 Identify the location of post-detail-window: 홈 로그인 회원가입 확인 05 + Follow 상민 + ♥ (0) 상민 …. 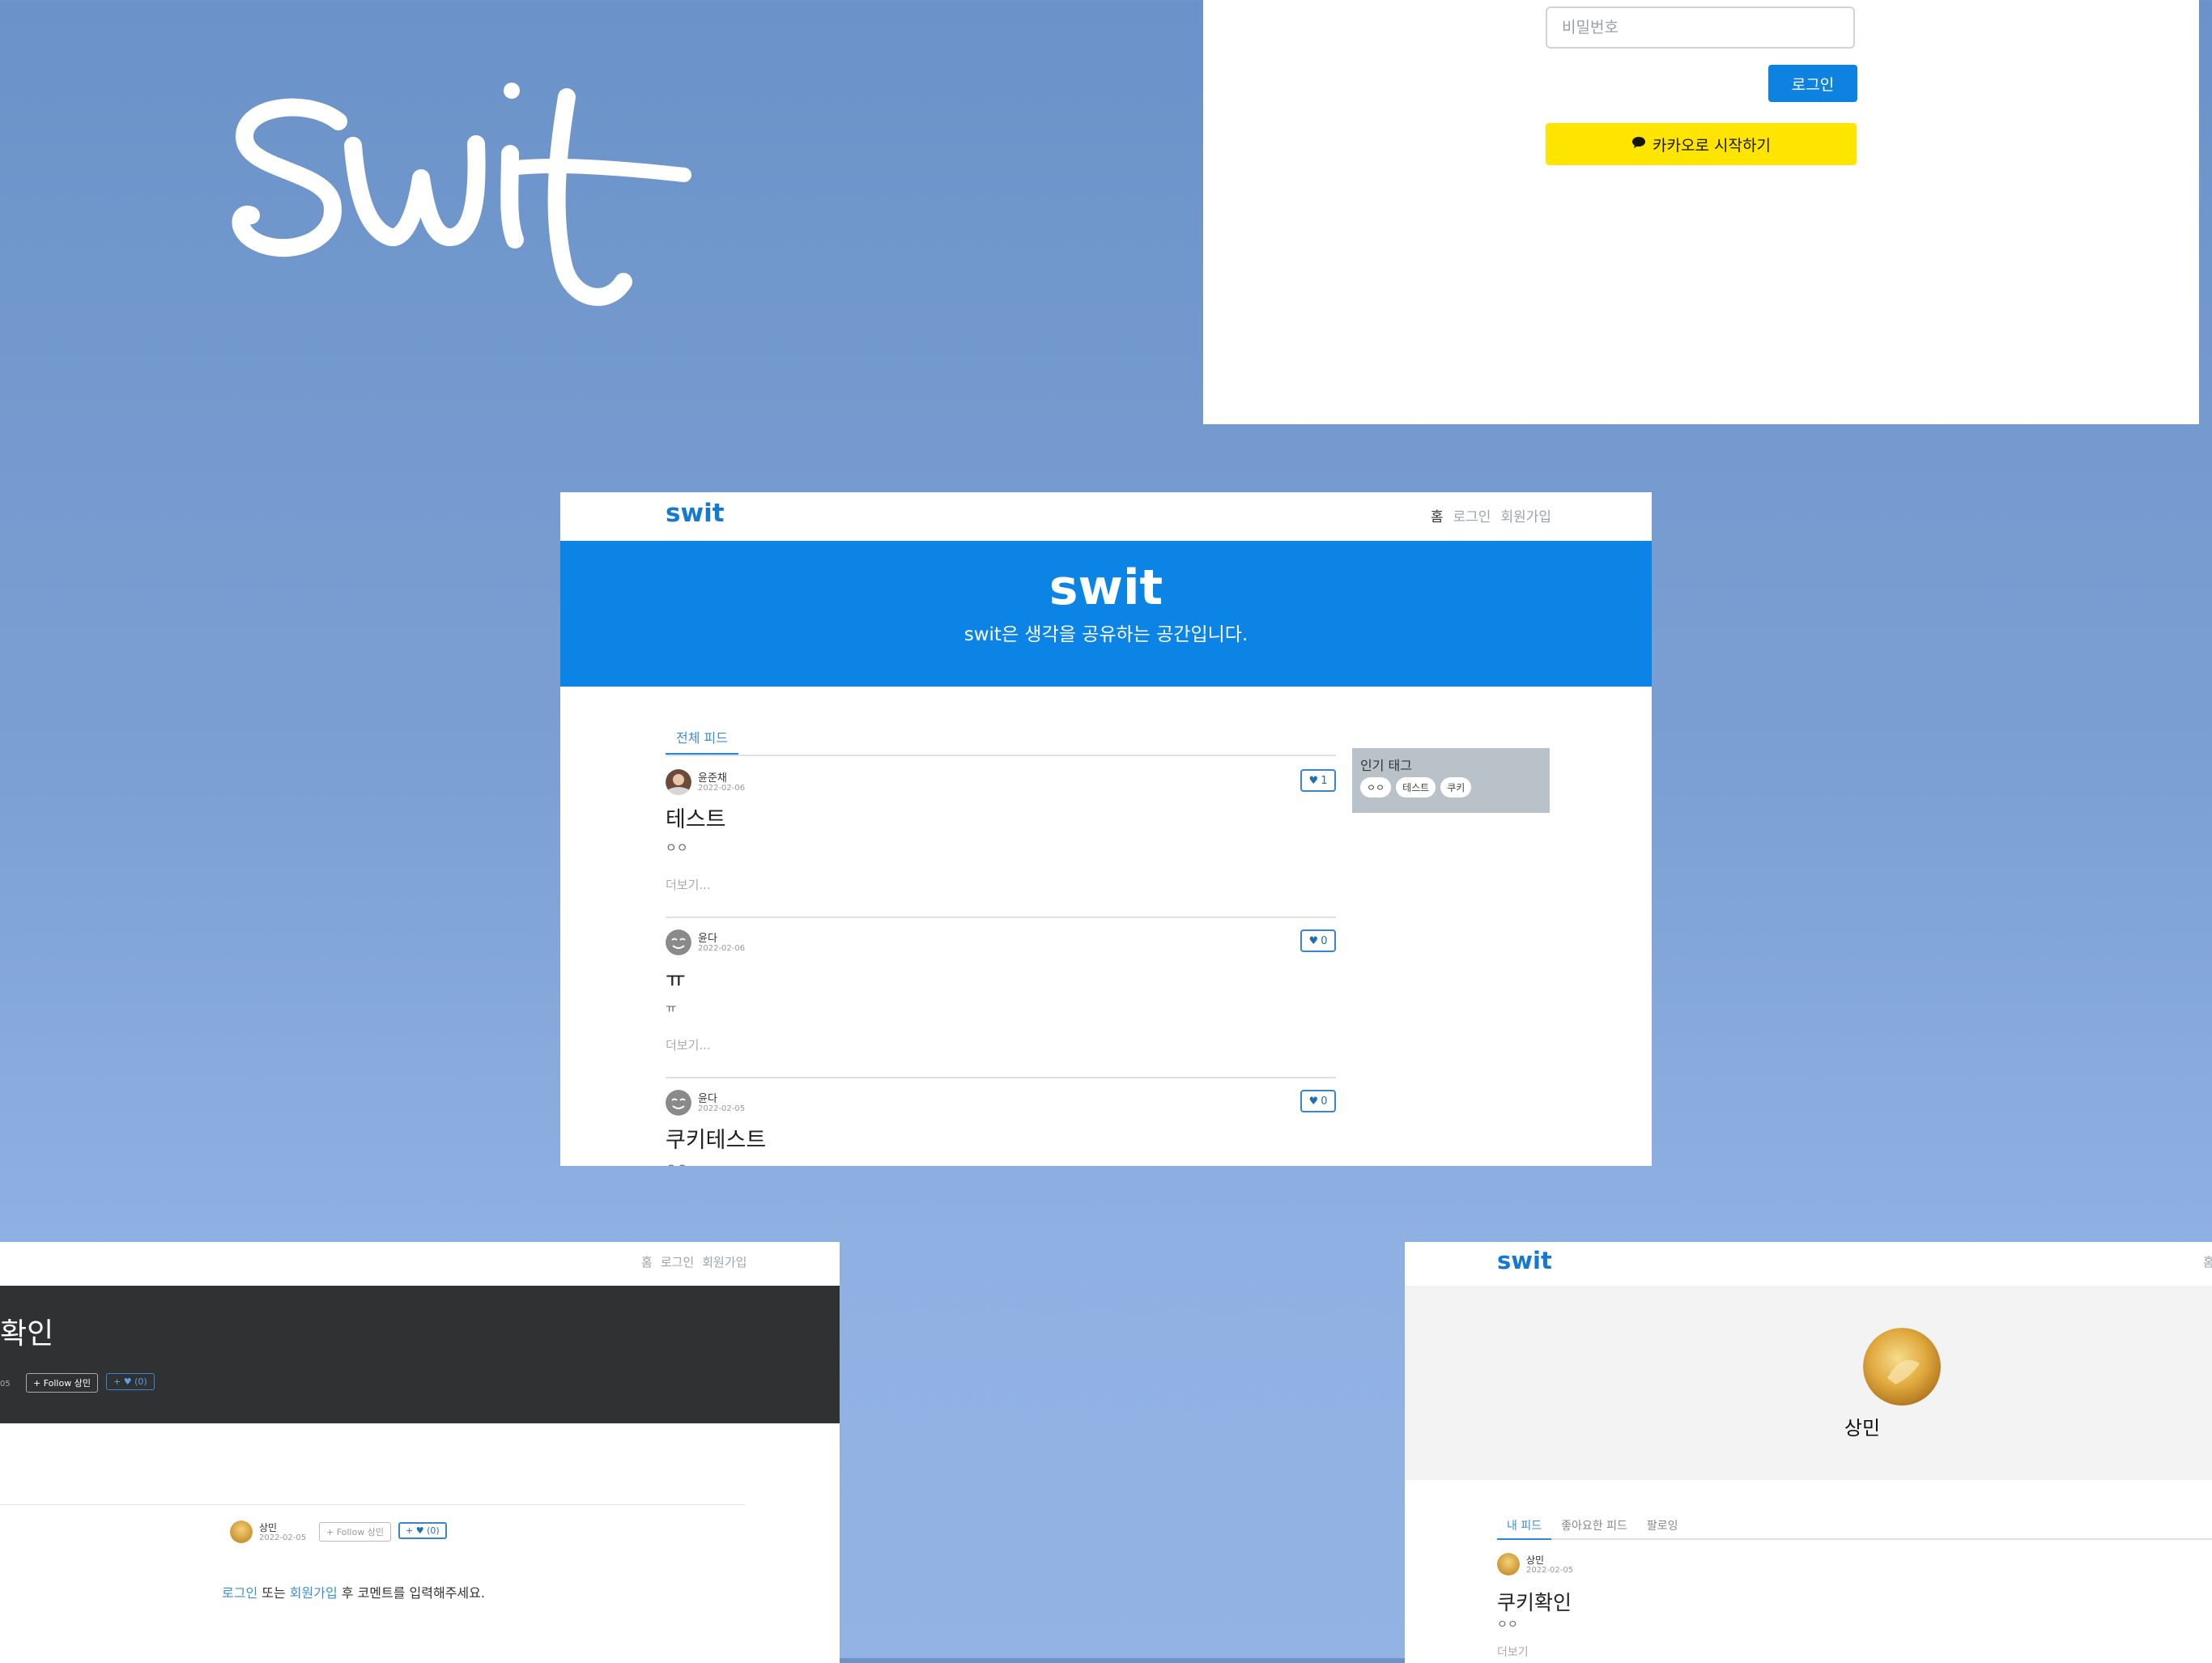
(420, 1452).